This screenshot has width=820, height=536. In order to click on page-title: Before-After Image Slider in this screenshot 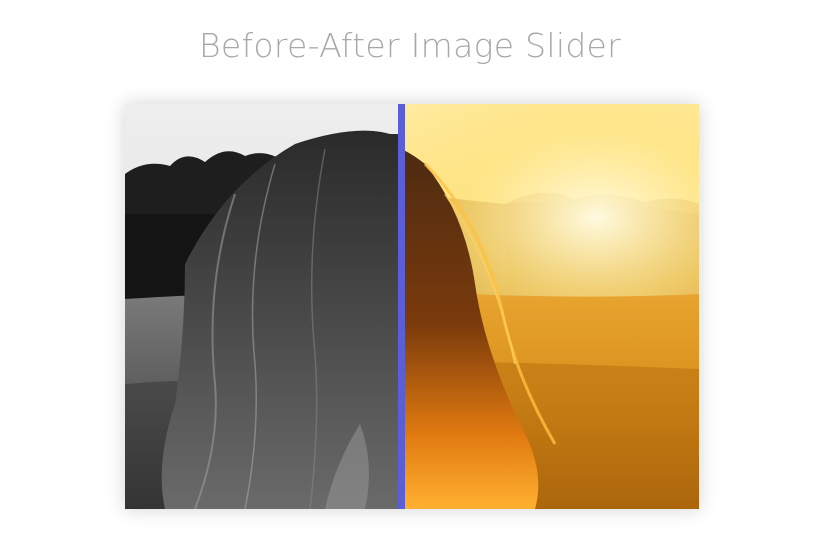, I will do `click(410, 45)`.